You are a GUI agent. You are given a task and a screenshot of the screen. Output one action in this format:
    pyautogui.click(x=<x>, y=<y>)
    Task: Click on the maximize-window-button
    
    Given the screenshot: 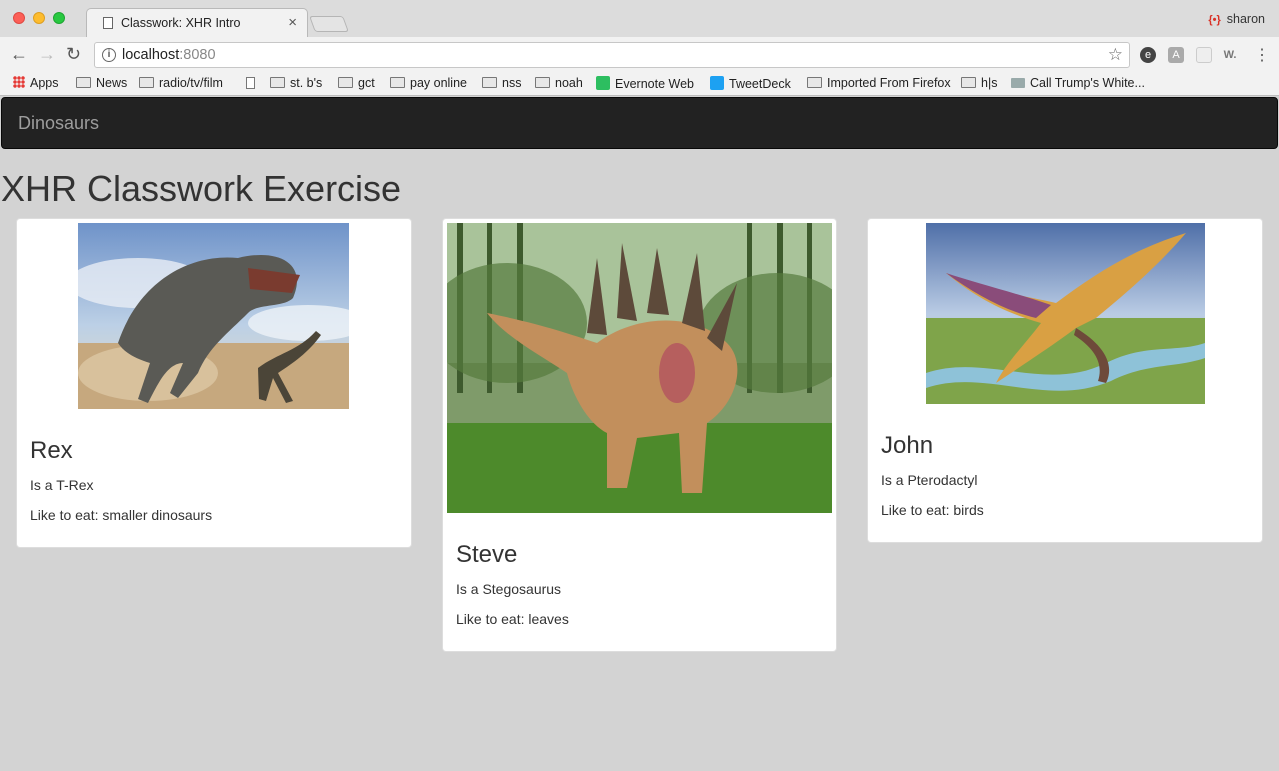 What is the action you would take?
    pyautogui.click(x=59, y=18)
    